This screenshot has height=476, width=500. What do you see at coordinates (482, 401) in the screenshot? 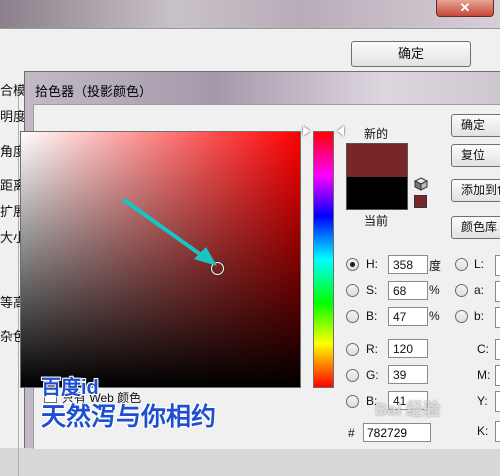
I see `yellow-label: Y:` at bounding box center [482, 401].